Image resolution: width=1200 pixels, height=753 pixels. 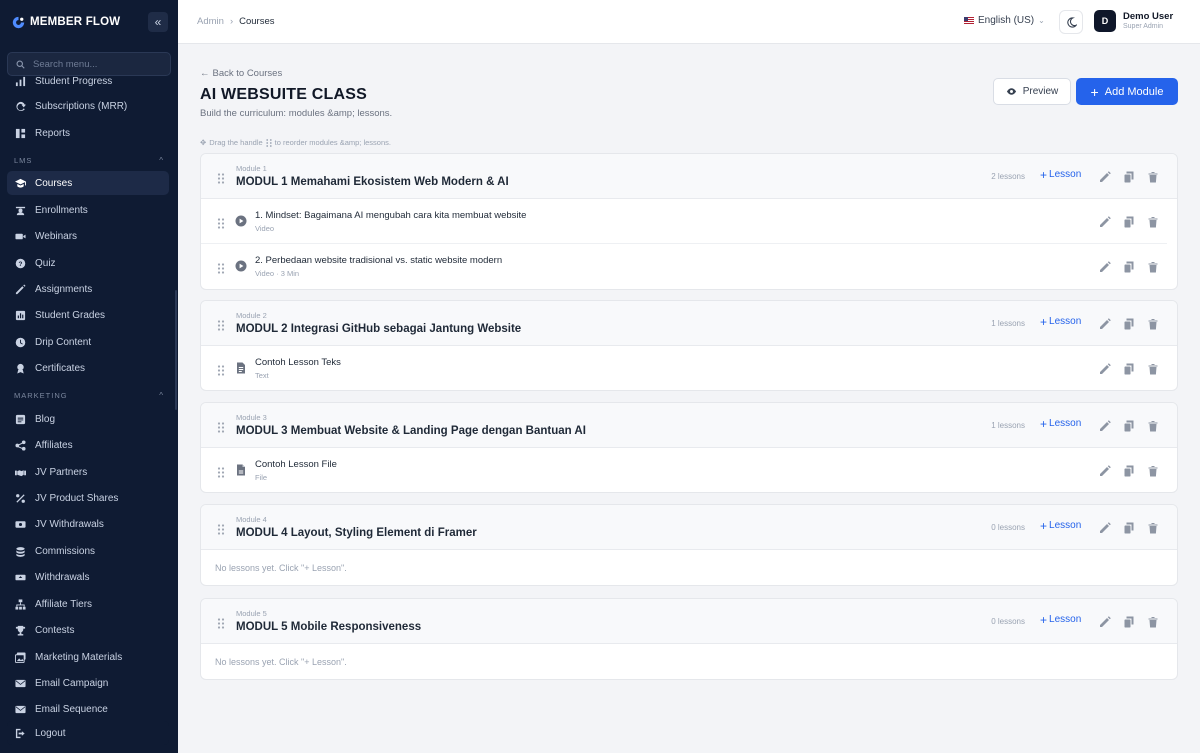 I want to click on sidebar-item-label: Student Grades, so click(x=70, y=315).